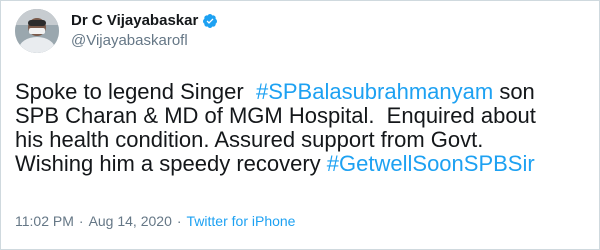  What do you see at coordinates (210, 20) in the screenshot?
I see `verified-badge-icon` at bounding box center [210, 20].